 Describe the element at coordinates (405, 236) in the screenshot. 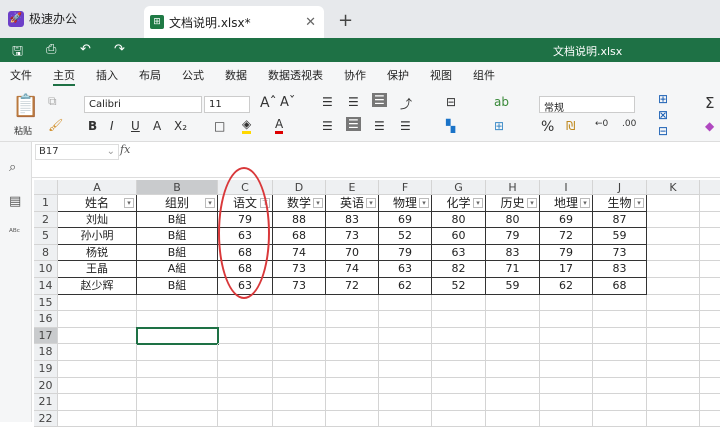

I see `cell-F5: 52` at that location.